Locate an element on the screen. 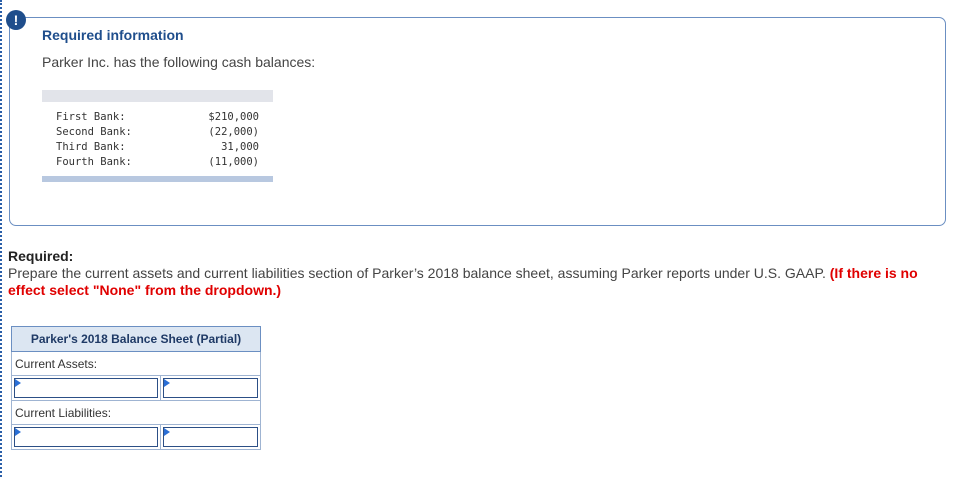 The width and height of the screenshot is (968, 477). bank-amount: $210,000 is located at coordinates (233, 117).